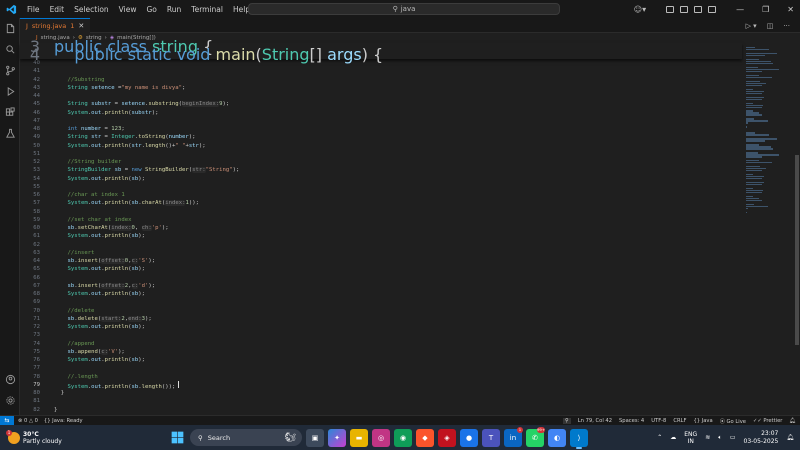 The height and width of the screenshot is (450, 800). I want to click on chrome-icon: ●, so click(469, 437).